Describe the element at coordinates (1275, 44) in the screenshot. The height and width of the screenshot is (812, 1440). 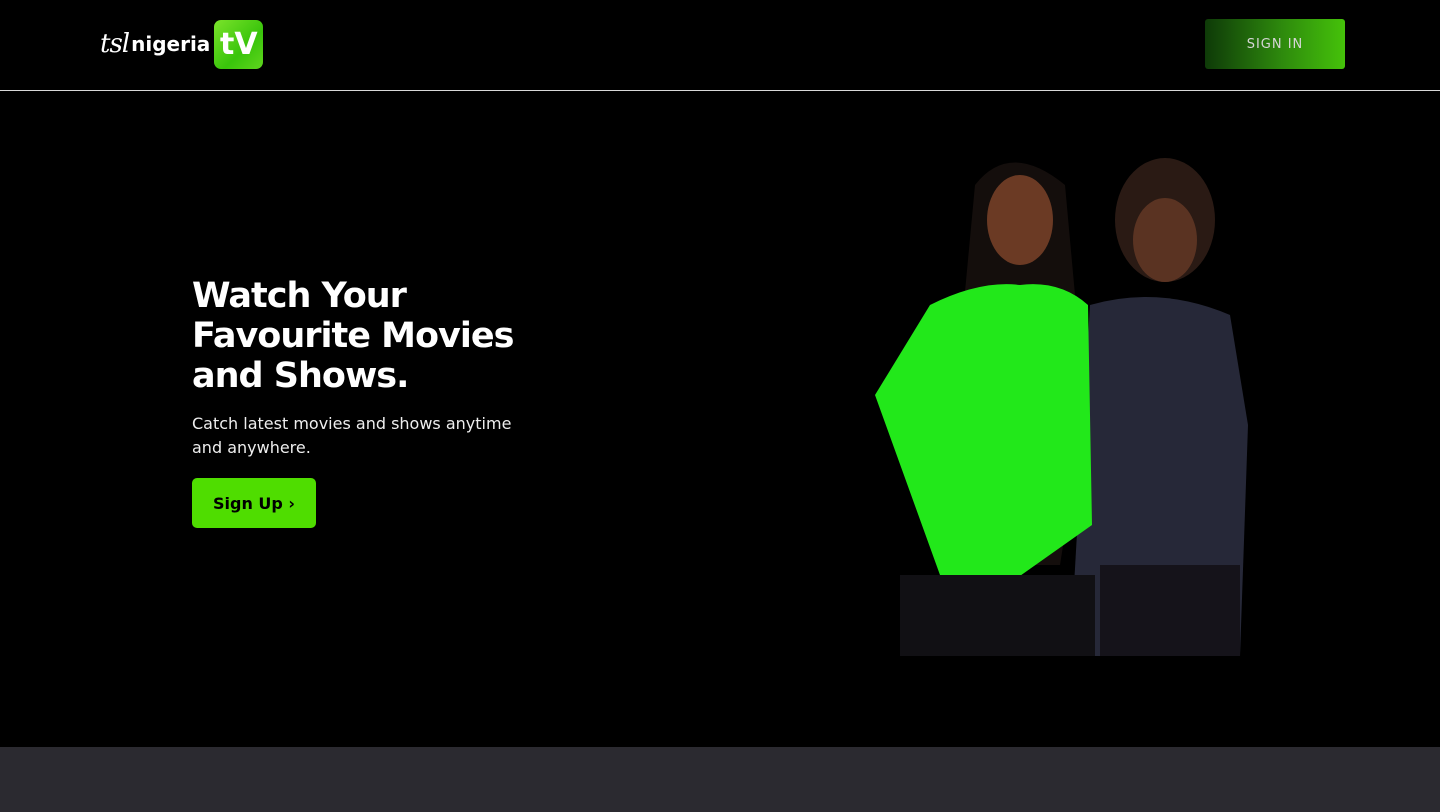
I see `sign-in-button: SIGN IN` at that location.